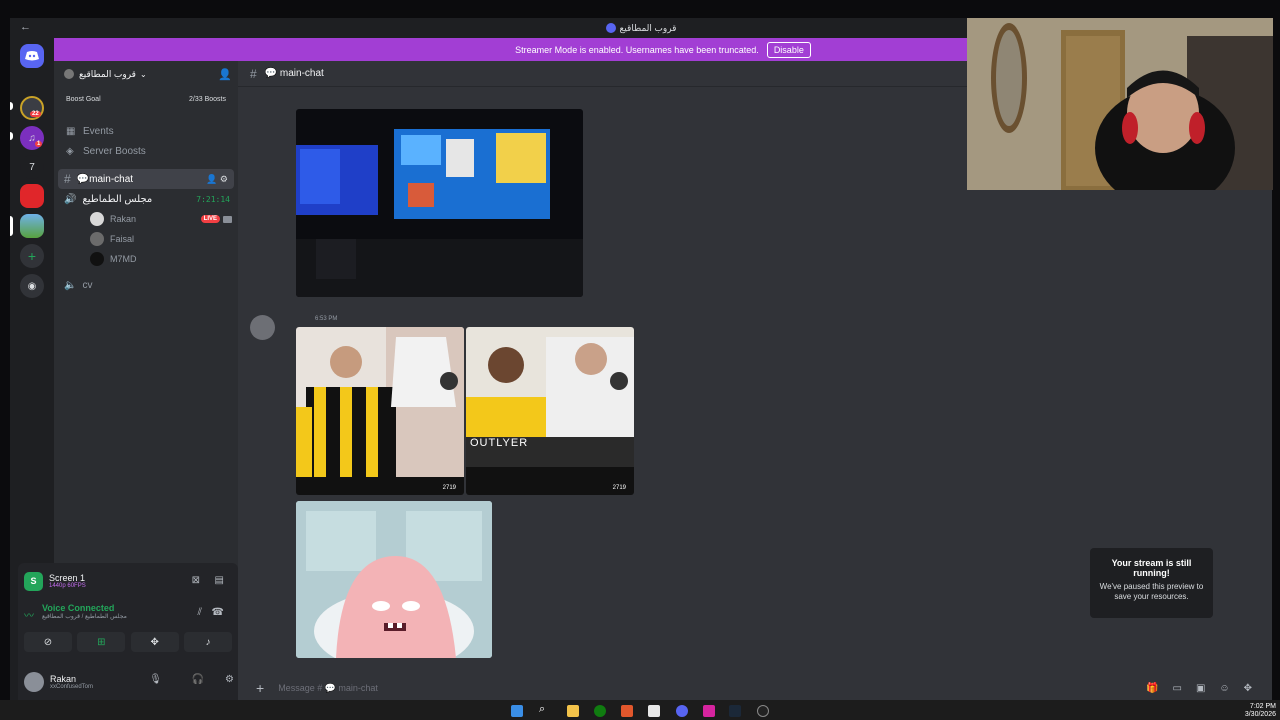  What do you see at coordinates (146, 99) in the screenshot?
I see `boost-goal-bar: Boost Goal 2/33 Boosts` at bounding box center [146, 99].